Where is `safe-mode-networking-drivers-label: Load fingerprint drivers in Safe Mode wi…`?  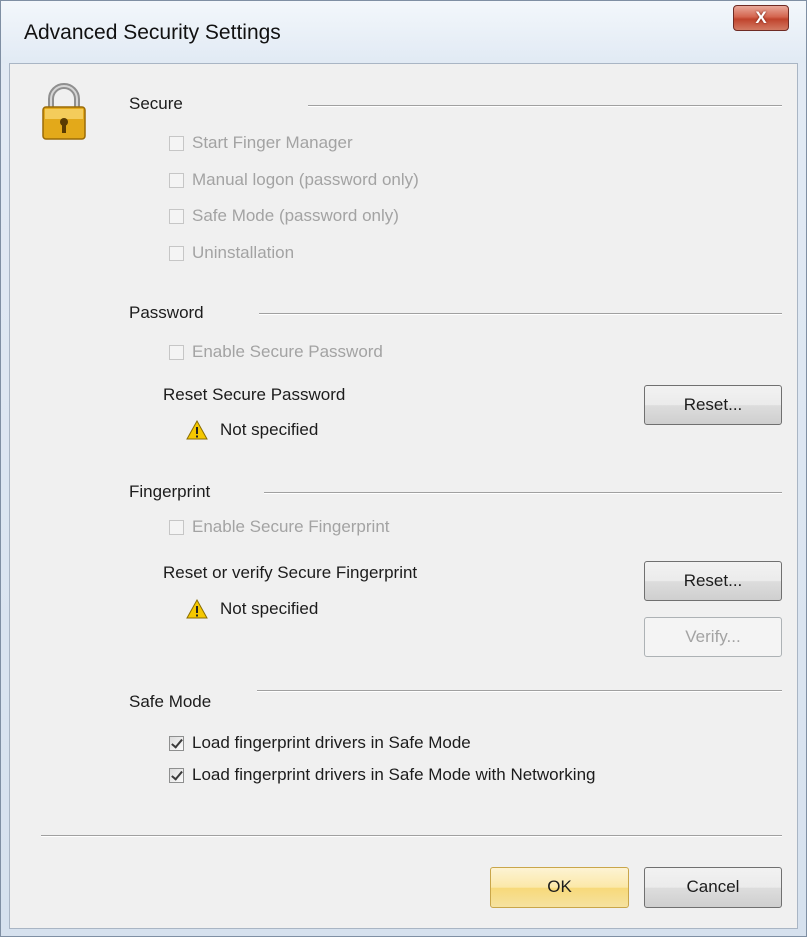 safe-mode-networking-drivers-label: Load fingerprint drivers in Safe Mode wi… is located at coordinates (394, 774).